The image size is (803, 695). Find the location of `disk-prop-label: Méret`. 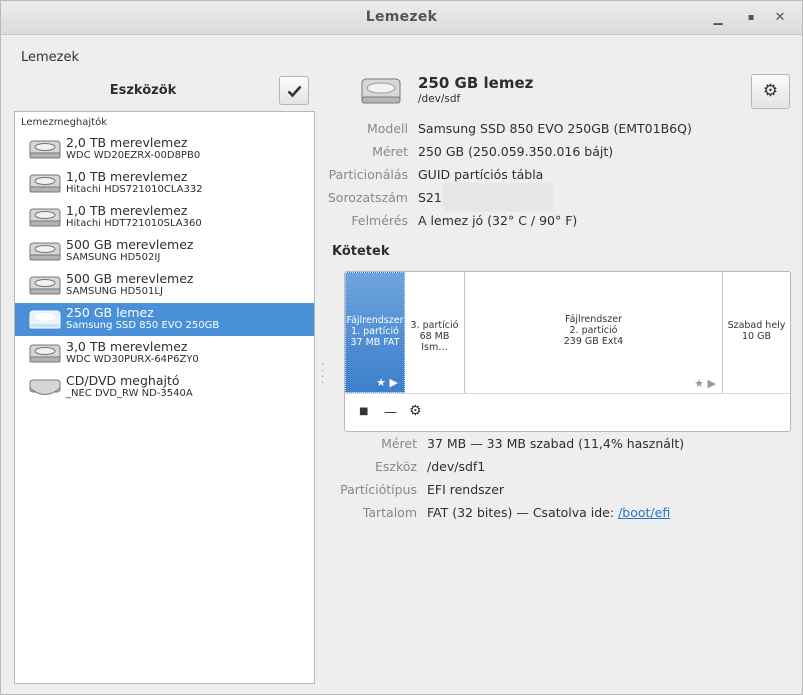

disk-prop-label: Méret is located at coordinates (390, 151).